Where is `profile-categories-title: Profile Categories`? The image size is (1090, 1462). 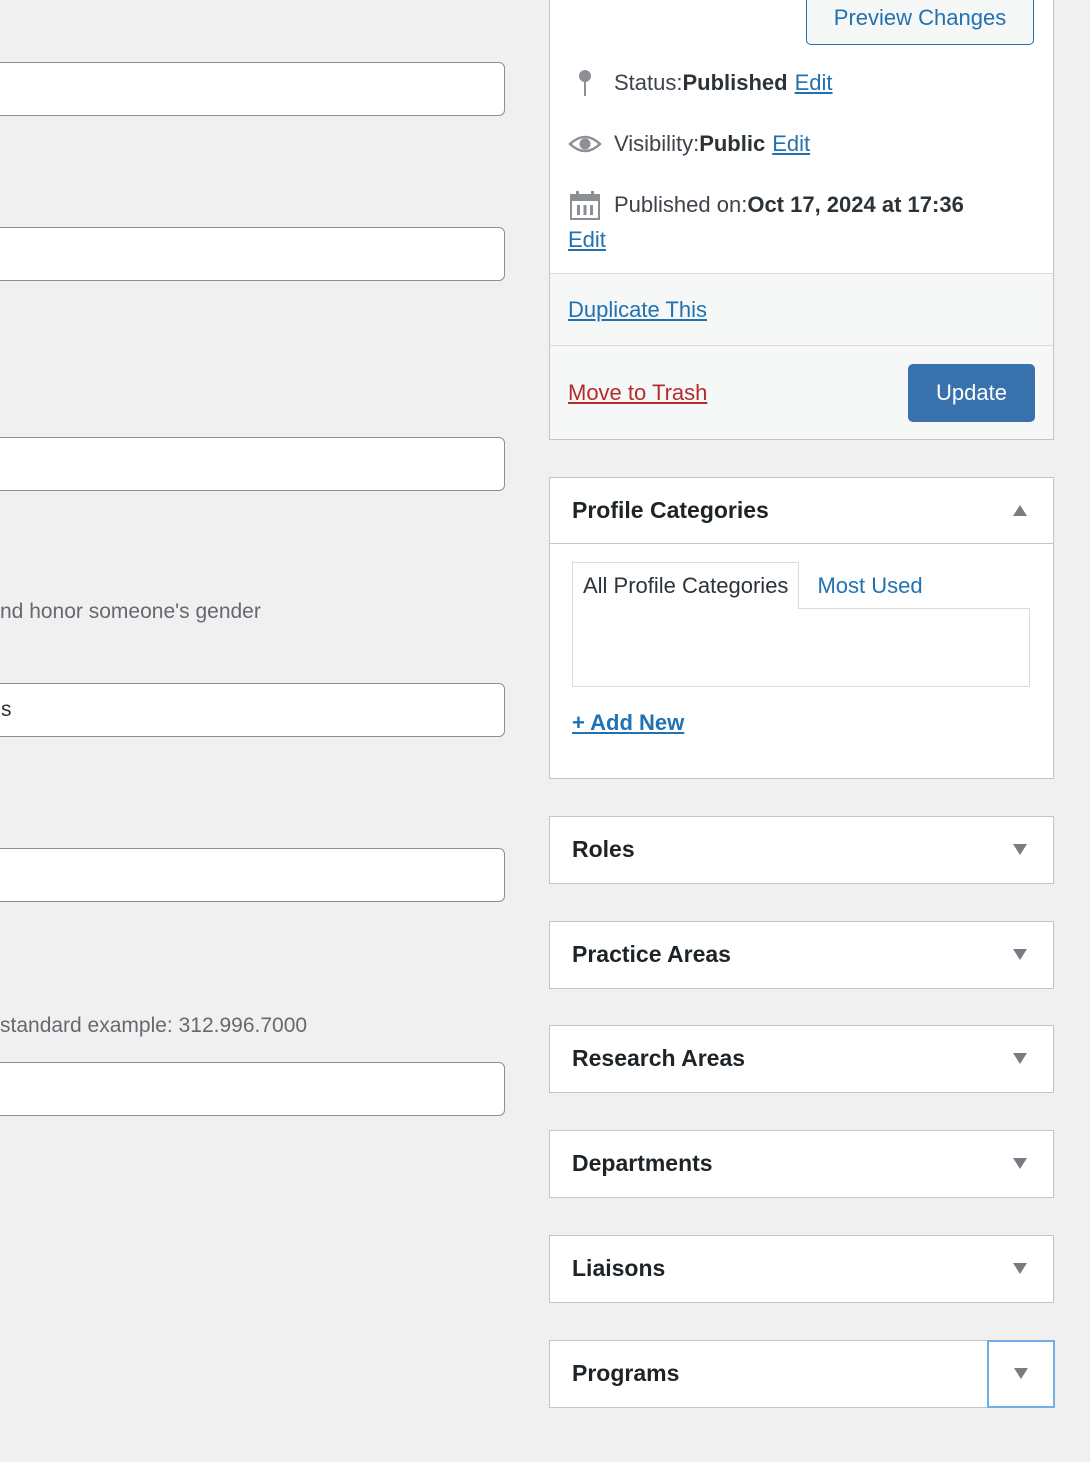
profile-categories-title: Profile Categories is located at coordinates (670, 510).